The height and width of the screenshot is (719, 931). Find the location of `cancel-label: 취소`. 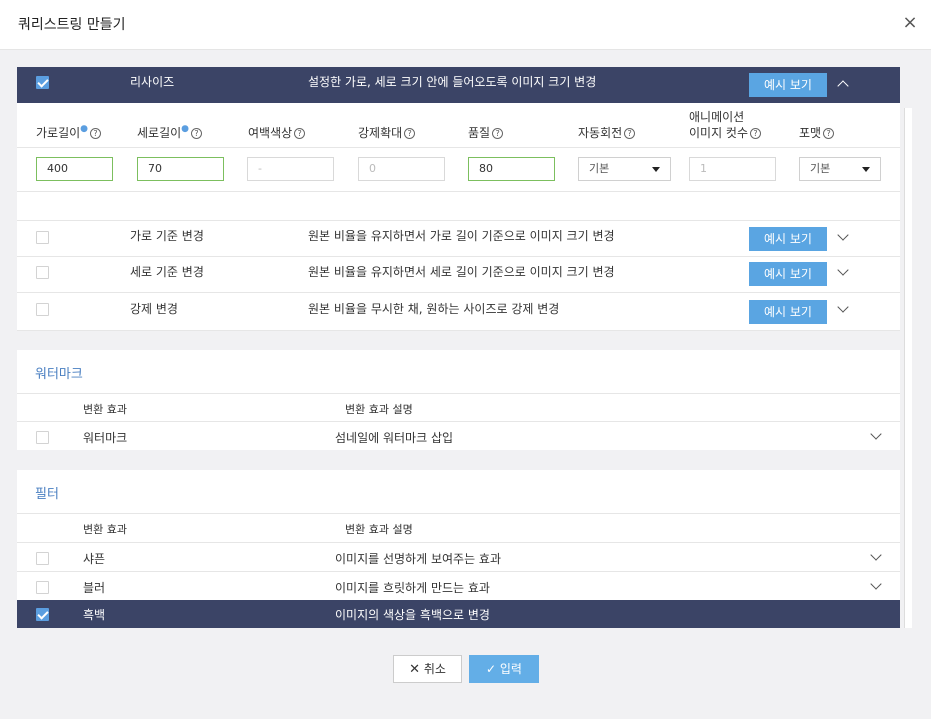

cancel-label: 취소 is located at coordinates (434, 669).